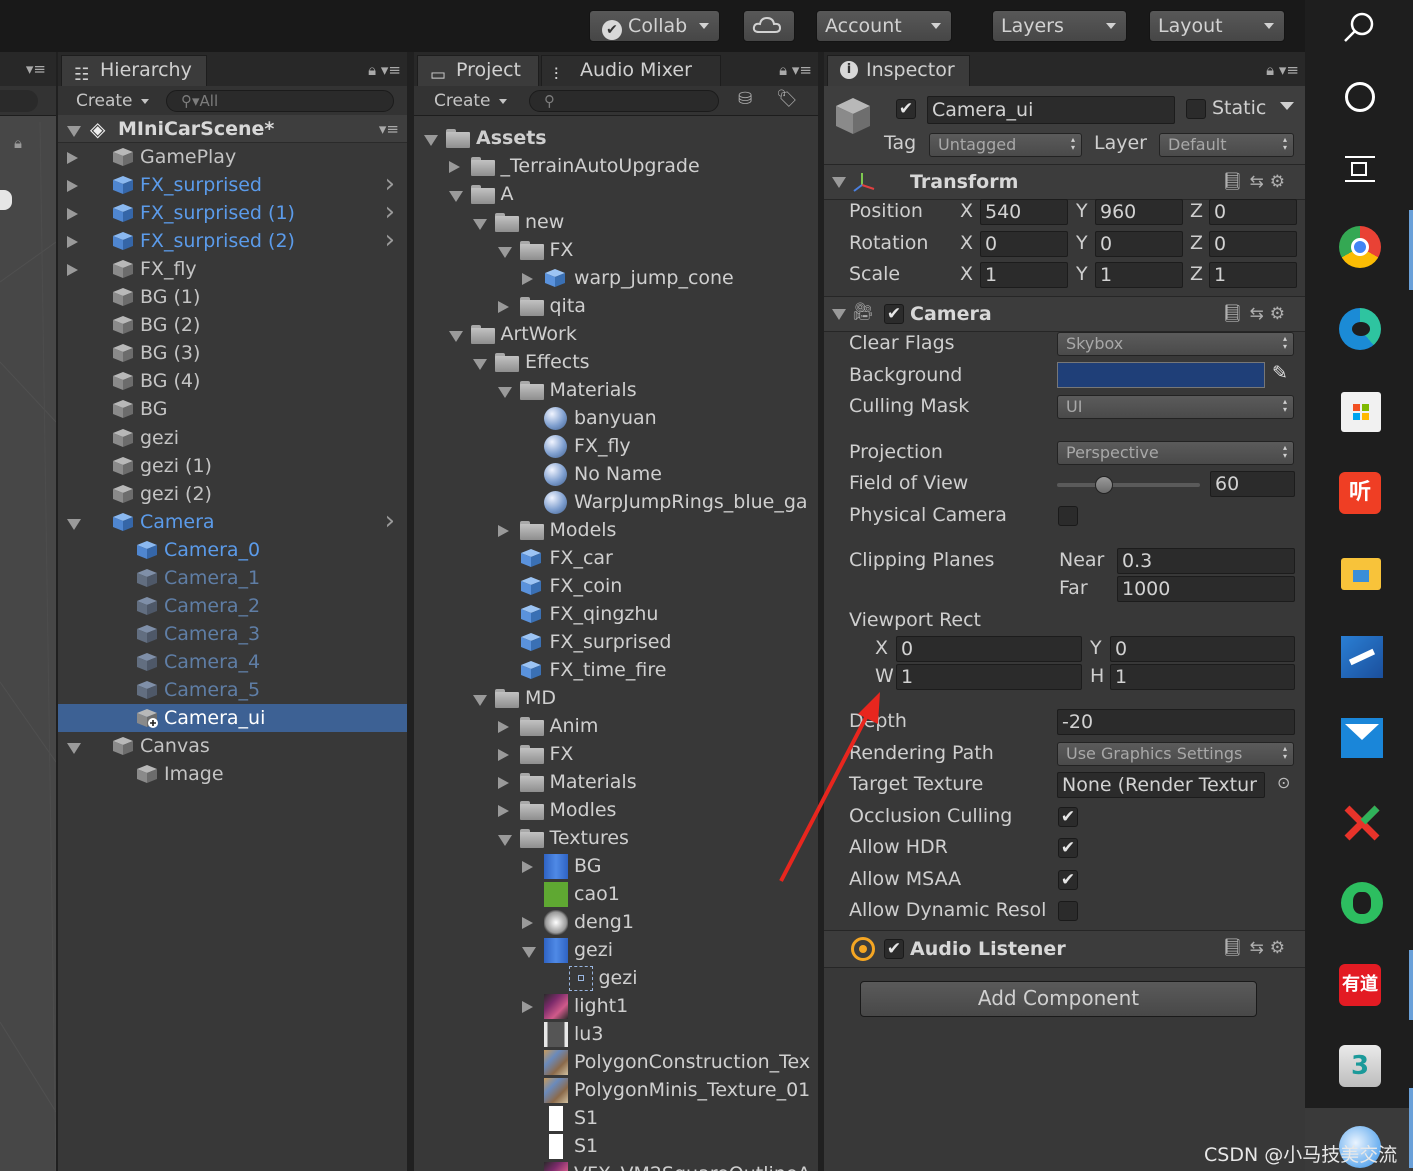  Describe the element at coordinates (616, 138) in the screenshot. I see `project-row: Assets` at that location.